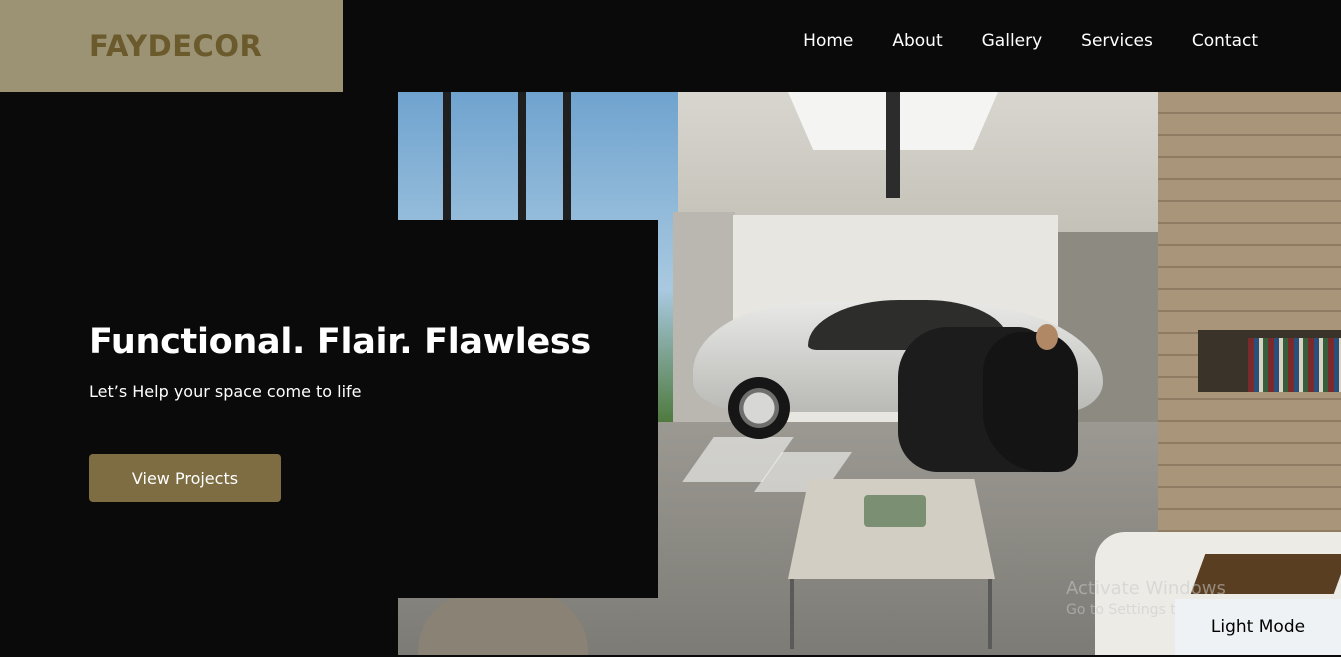 The height and width of the screenshot is (657, 1341). I want to click on main-nav: Home About Gallery Services Contact, so click(1011, 41).